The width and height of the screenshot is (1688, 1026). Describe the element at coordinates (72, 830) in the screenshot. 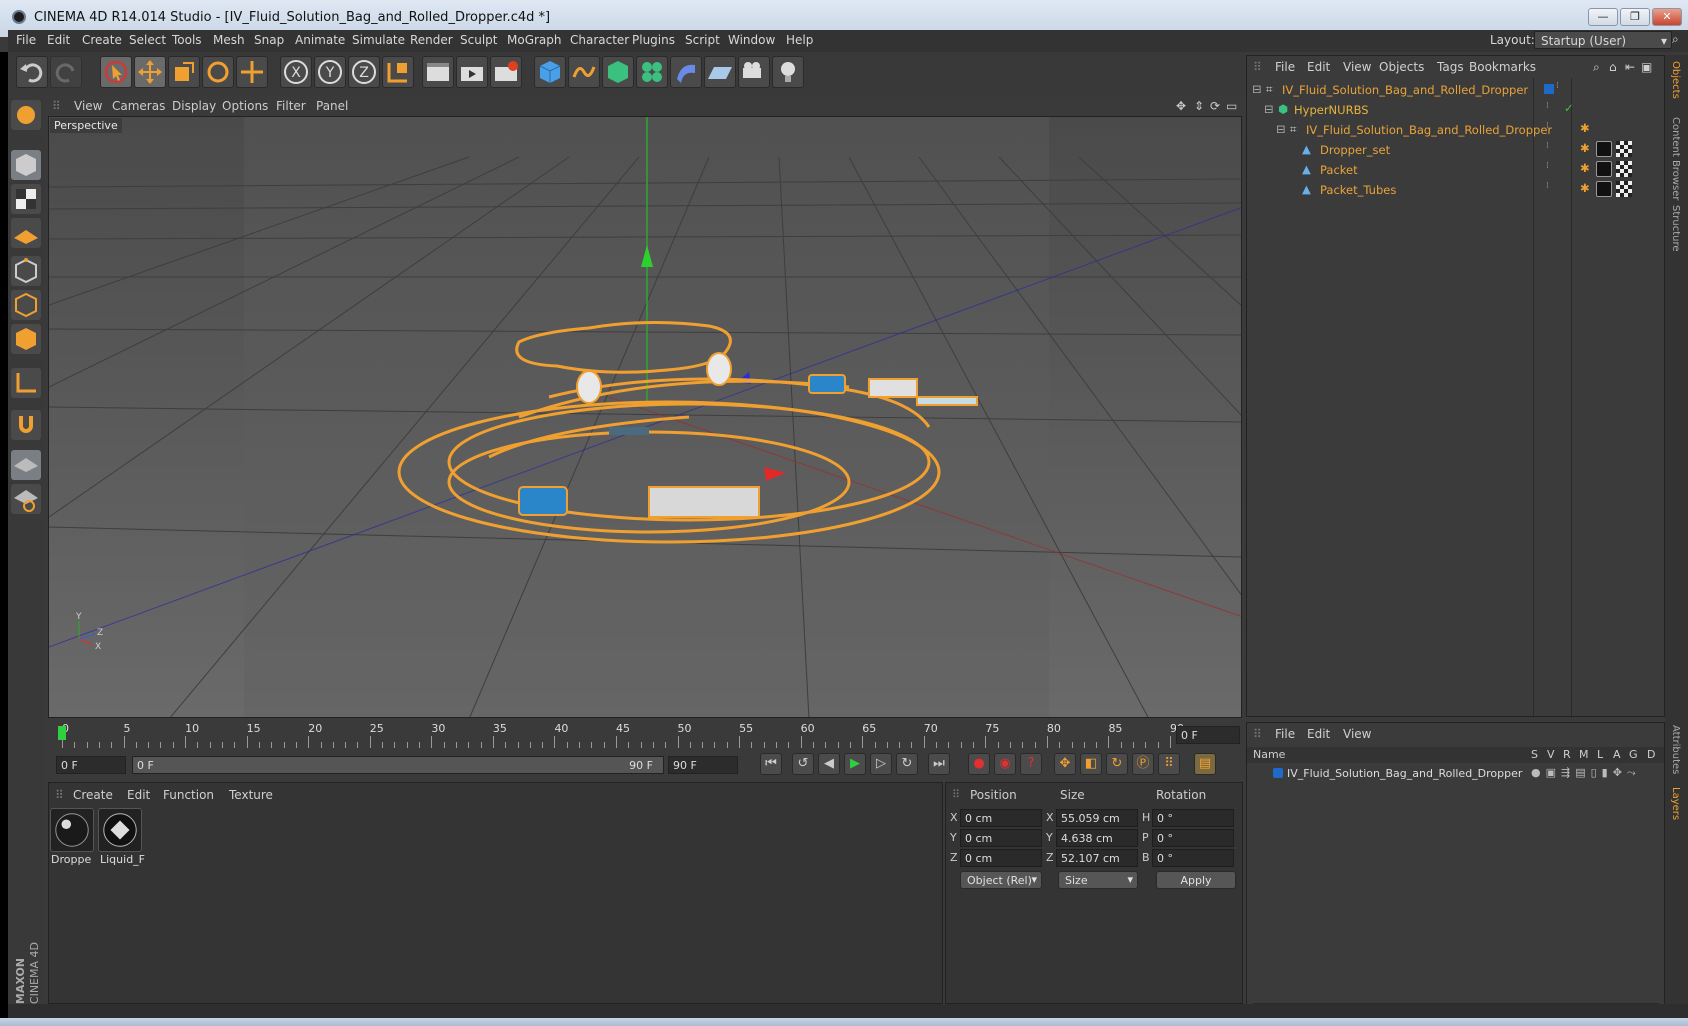

I see `material-swatch` at that location.